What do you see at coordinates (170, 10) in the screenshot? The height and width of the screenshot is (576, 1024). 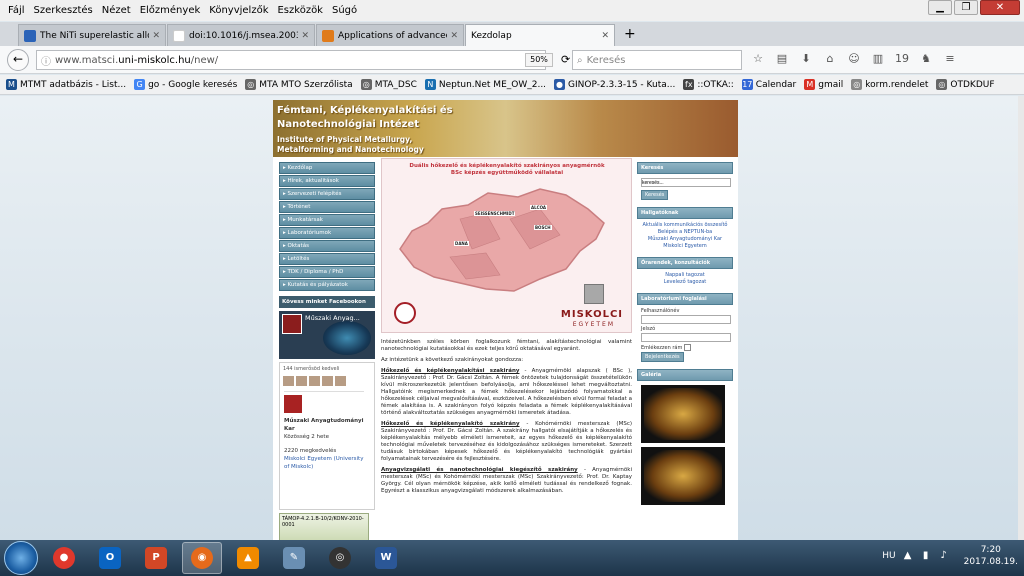 I see `menu-history: Előzmények` at bounding box center [170, 10].